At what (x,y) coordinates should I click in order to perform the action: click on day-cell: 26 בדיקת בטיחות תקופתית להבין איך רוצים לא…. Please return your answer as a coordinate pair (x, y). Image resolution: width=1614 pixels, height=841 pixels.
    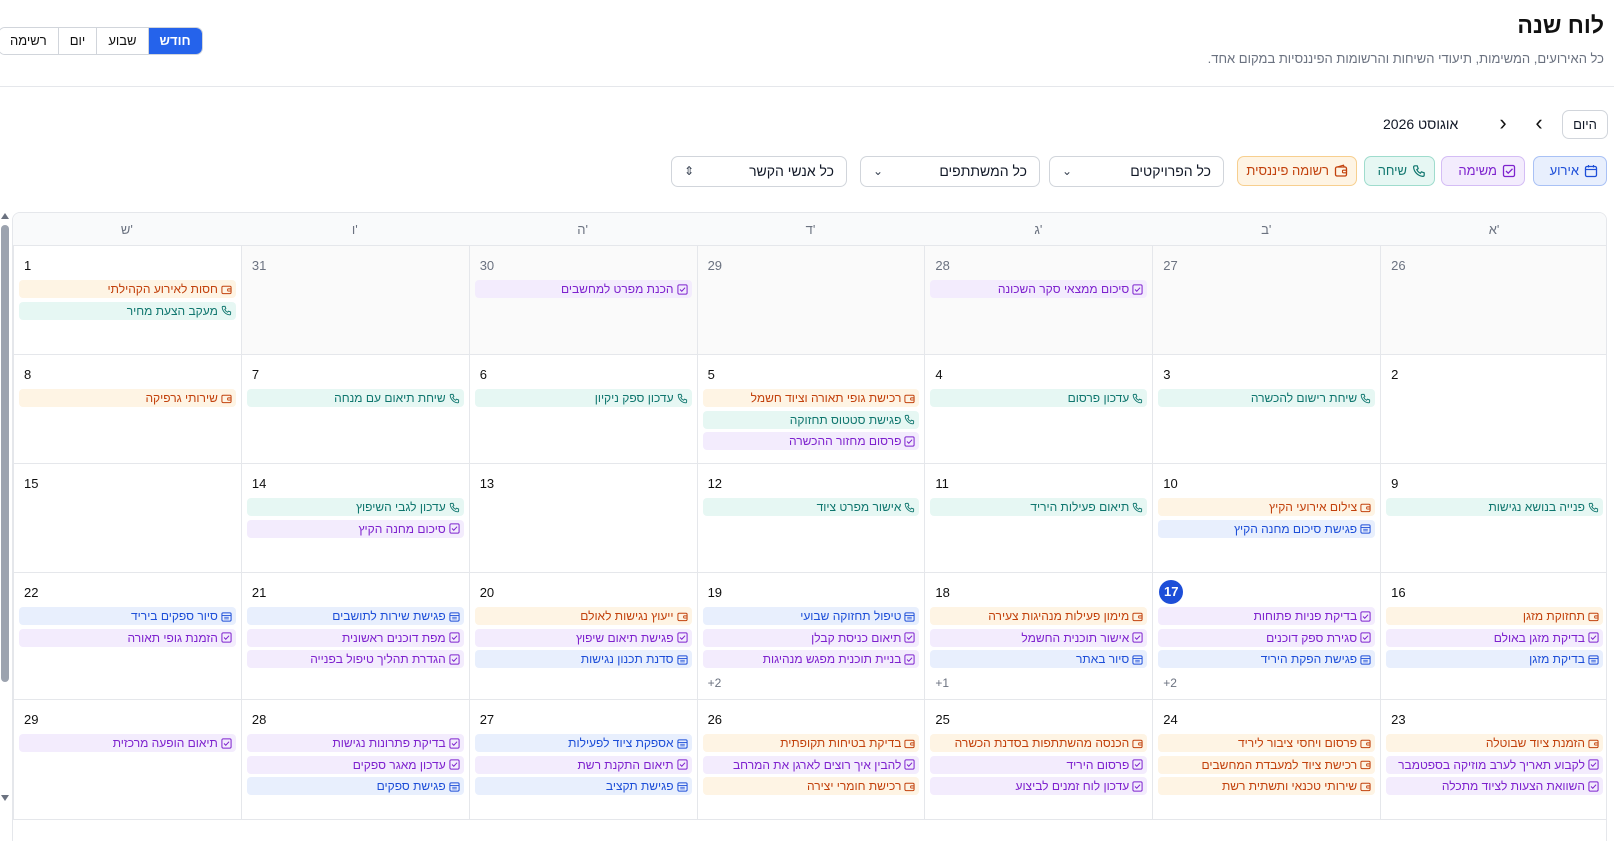
    Looking at the image, I should click on (810, 760).